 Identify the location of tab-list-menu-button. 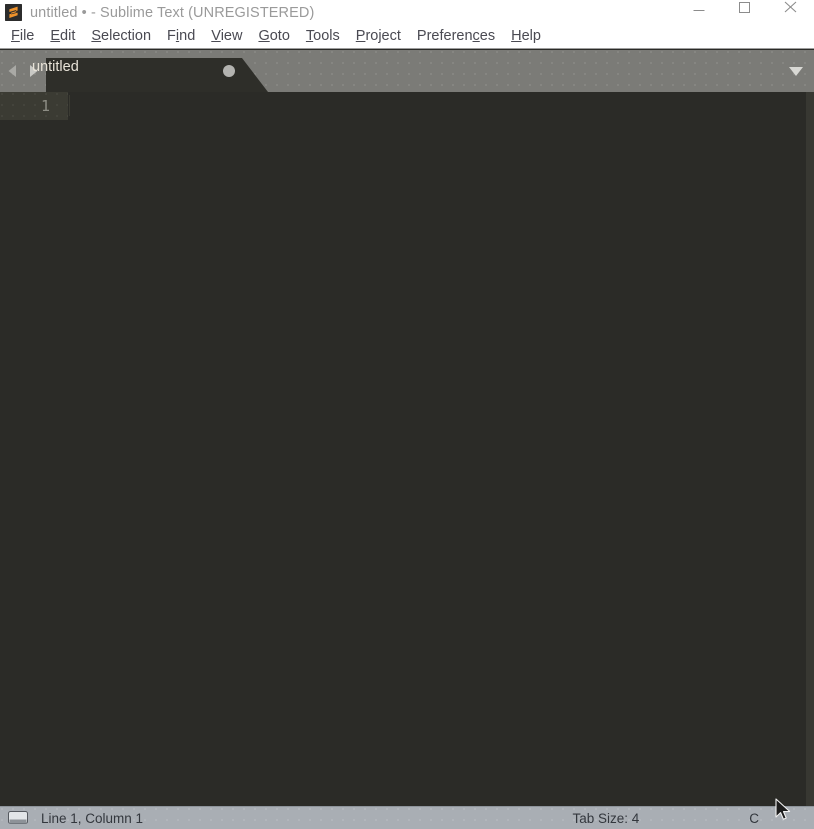
(796, 71).